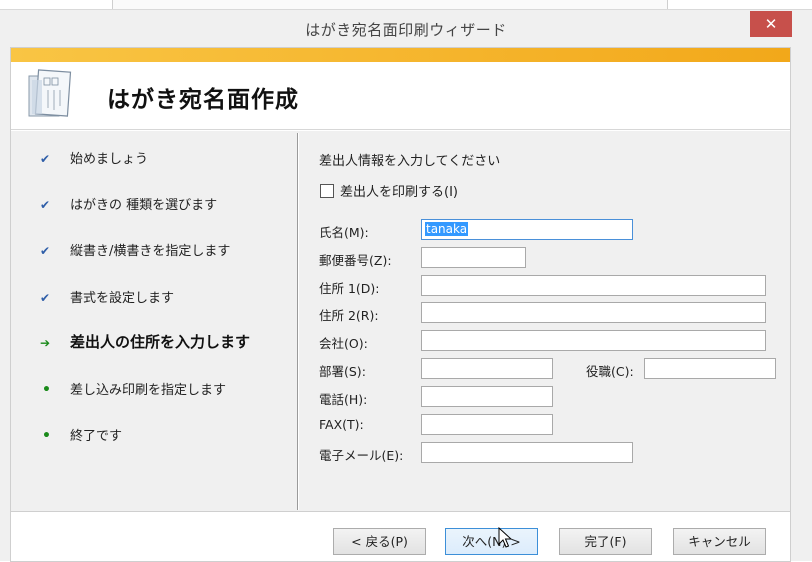  Describe the element at coordinates (719, 541) in the screenshot. I see `cancel-button: キャンセル` at that location.